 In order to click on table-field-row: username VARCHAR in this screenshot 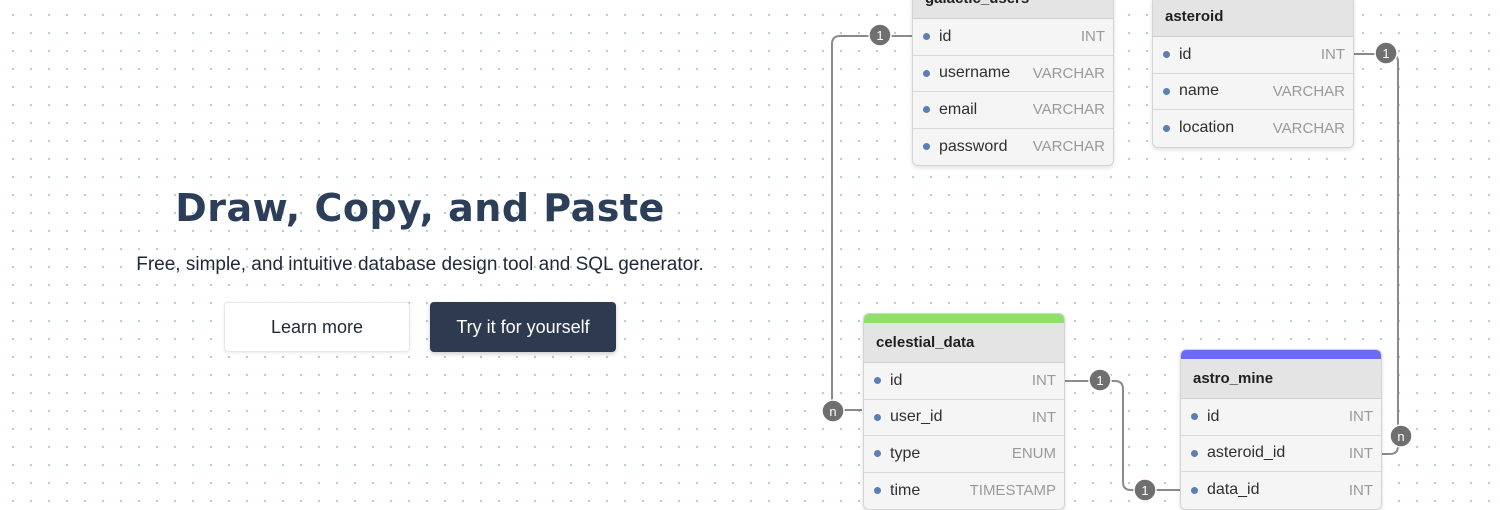, I will do `click(1013, 73)`.